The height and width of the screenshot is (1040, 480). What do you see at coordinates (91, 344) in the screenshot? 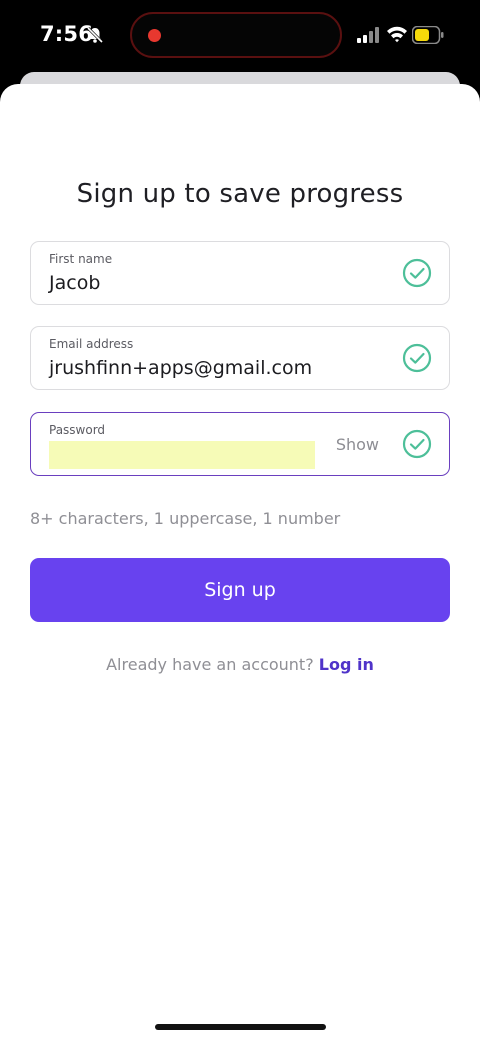
I see `email-label: Email address` at bounding box center [91, 344].